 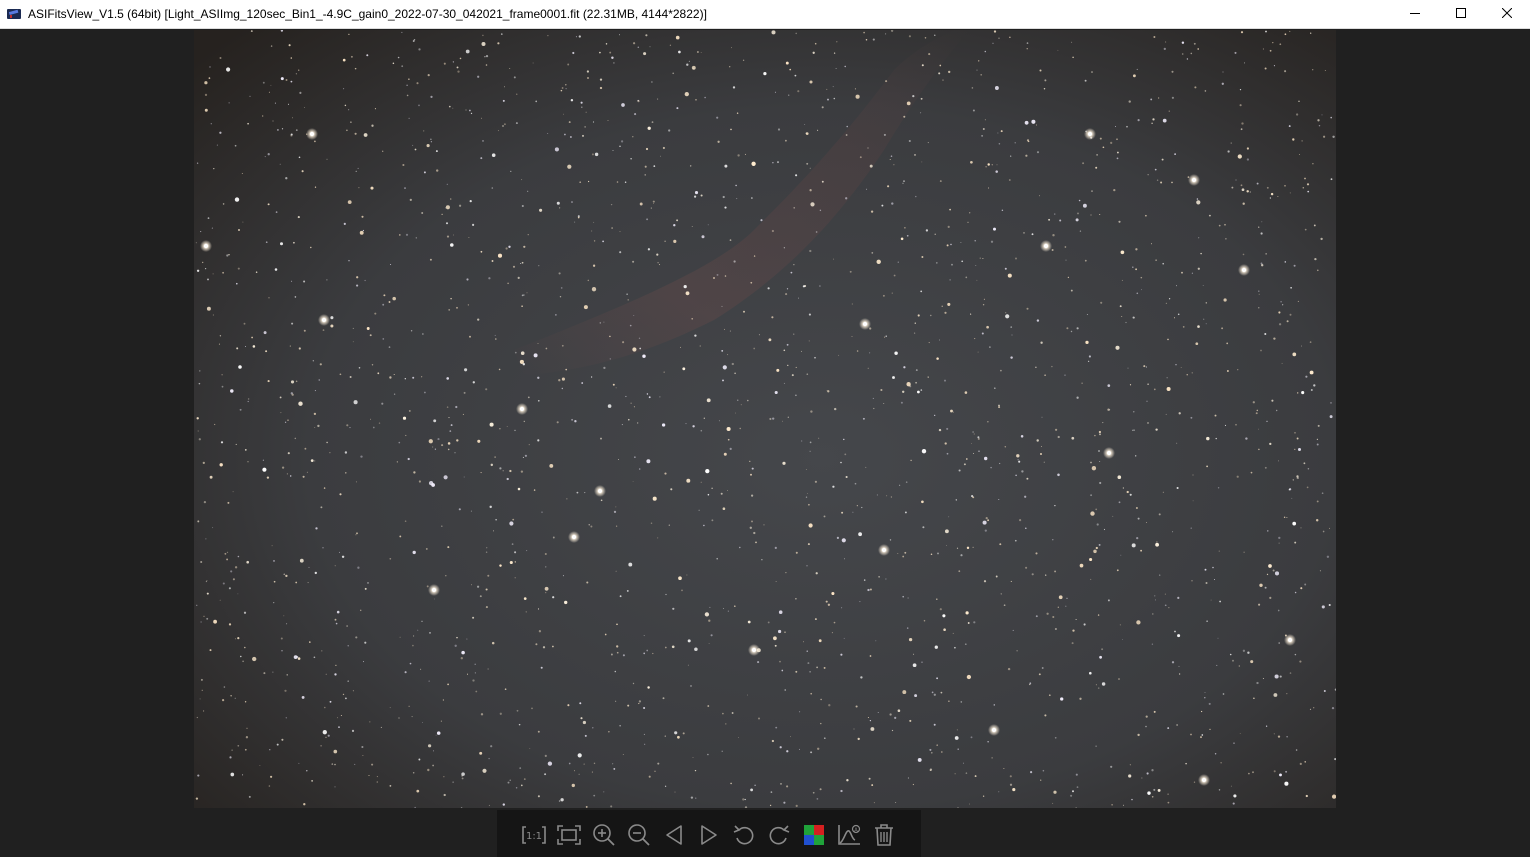 I want to click on triangle-right-icon, so click(x=709, y=835).